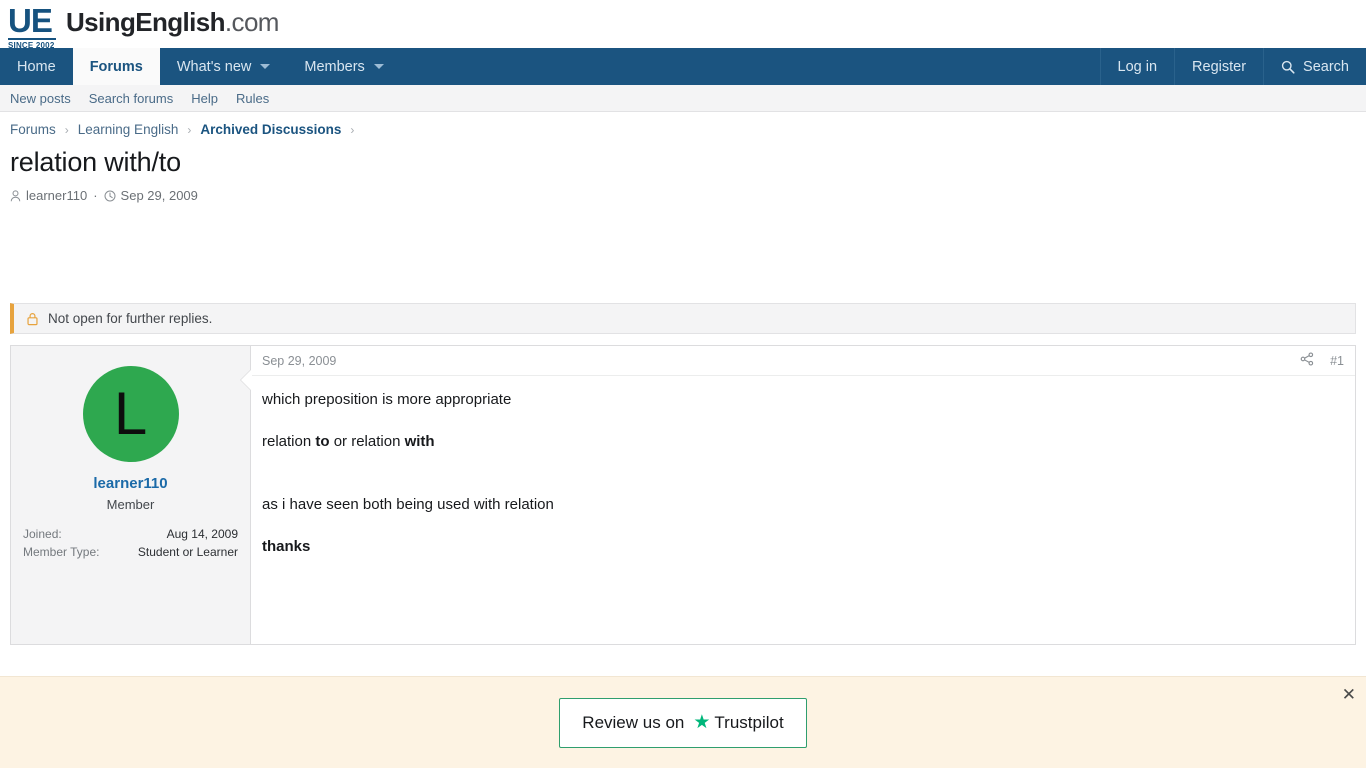  Describe the element at coordinates (419, 441) in the screenshot. I see `post-p2-bold-with: with` at that location.